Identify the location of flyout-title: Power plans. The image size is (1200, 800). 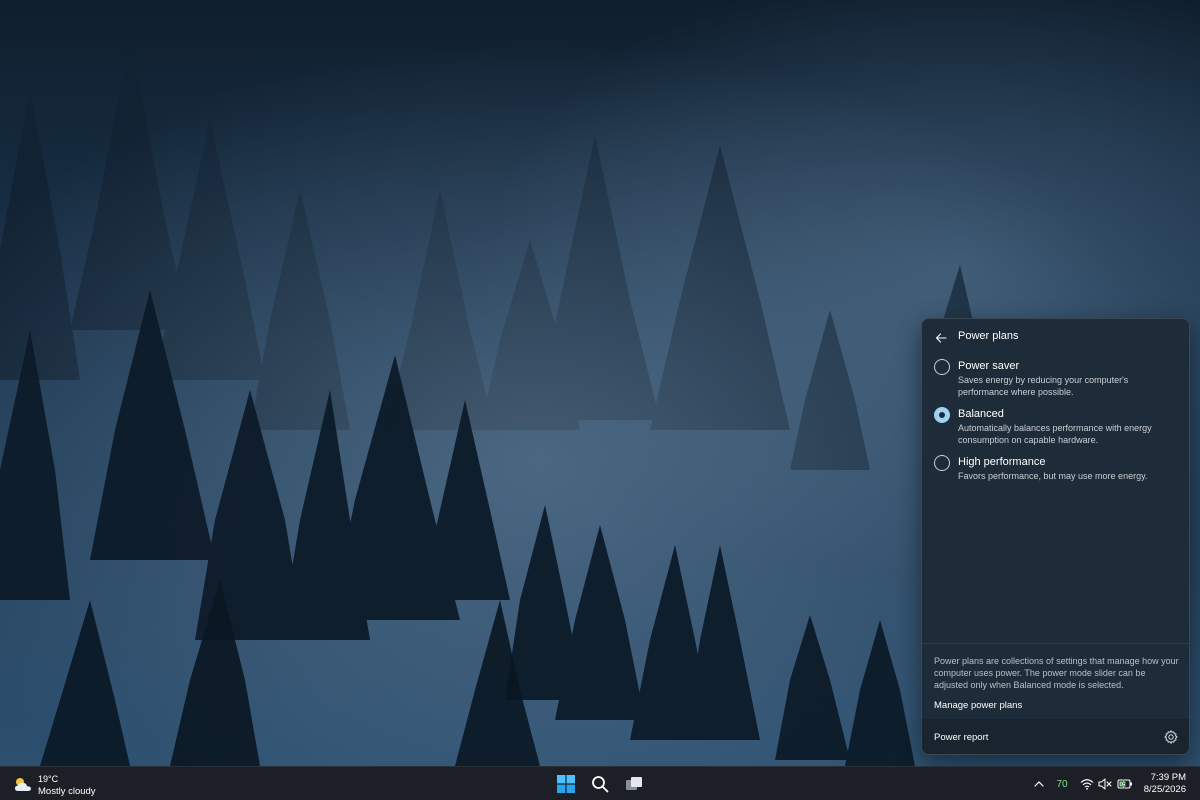
(988, 336).